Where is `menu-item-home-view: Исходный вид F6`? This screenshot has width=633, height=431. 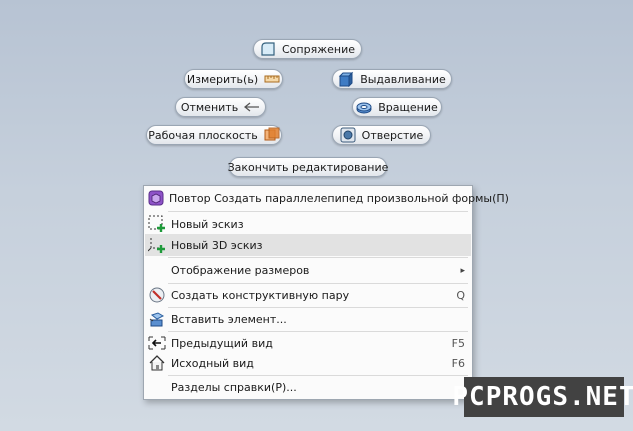
menu-item-home-view: Исходный вид F6 is located at coordinates (308, 363).